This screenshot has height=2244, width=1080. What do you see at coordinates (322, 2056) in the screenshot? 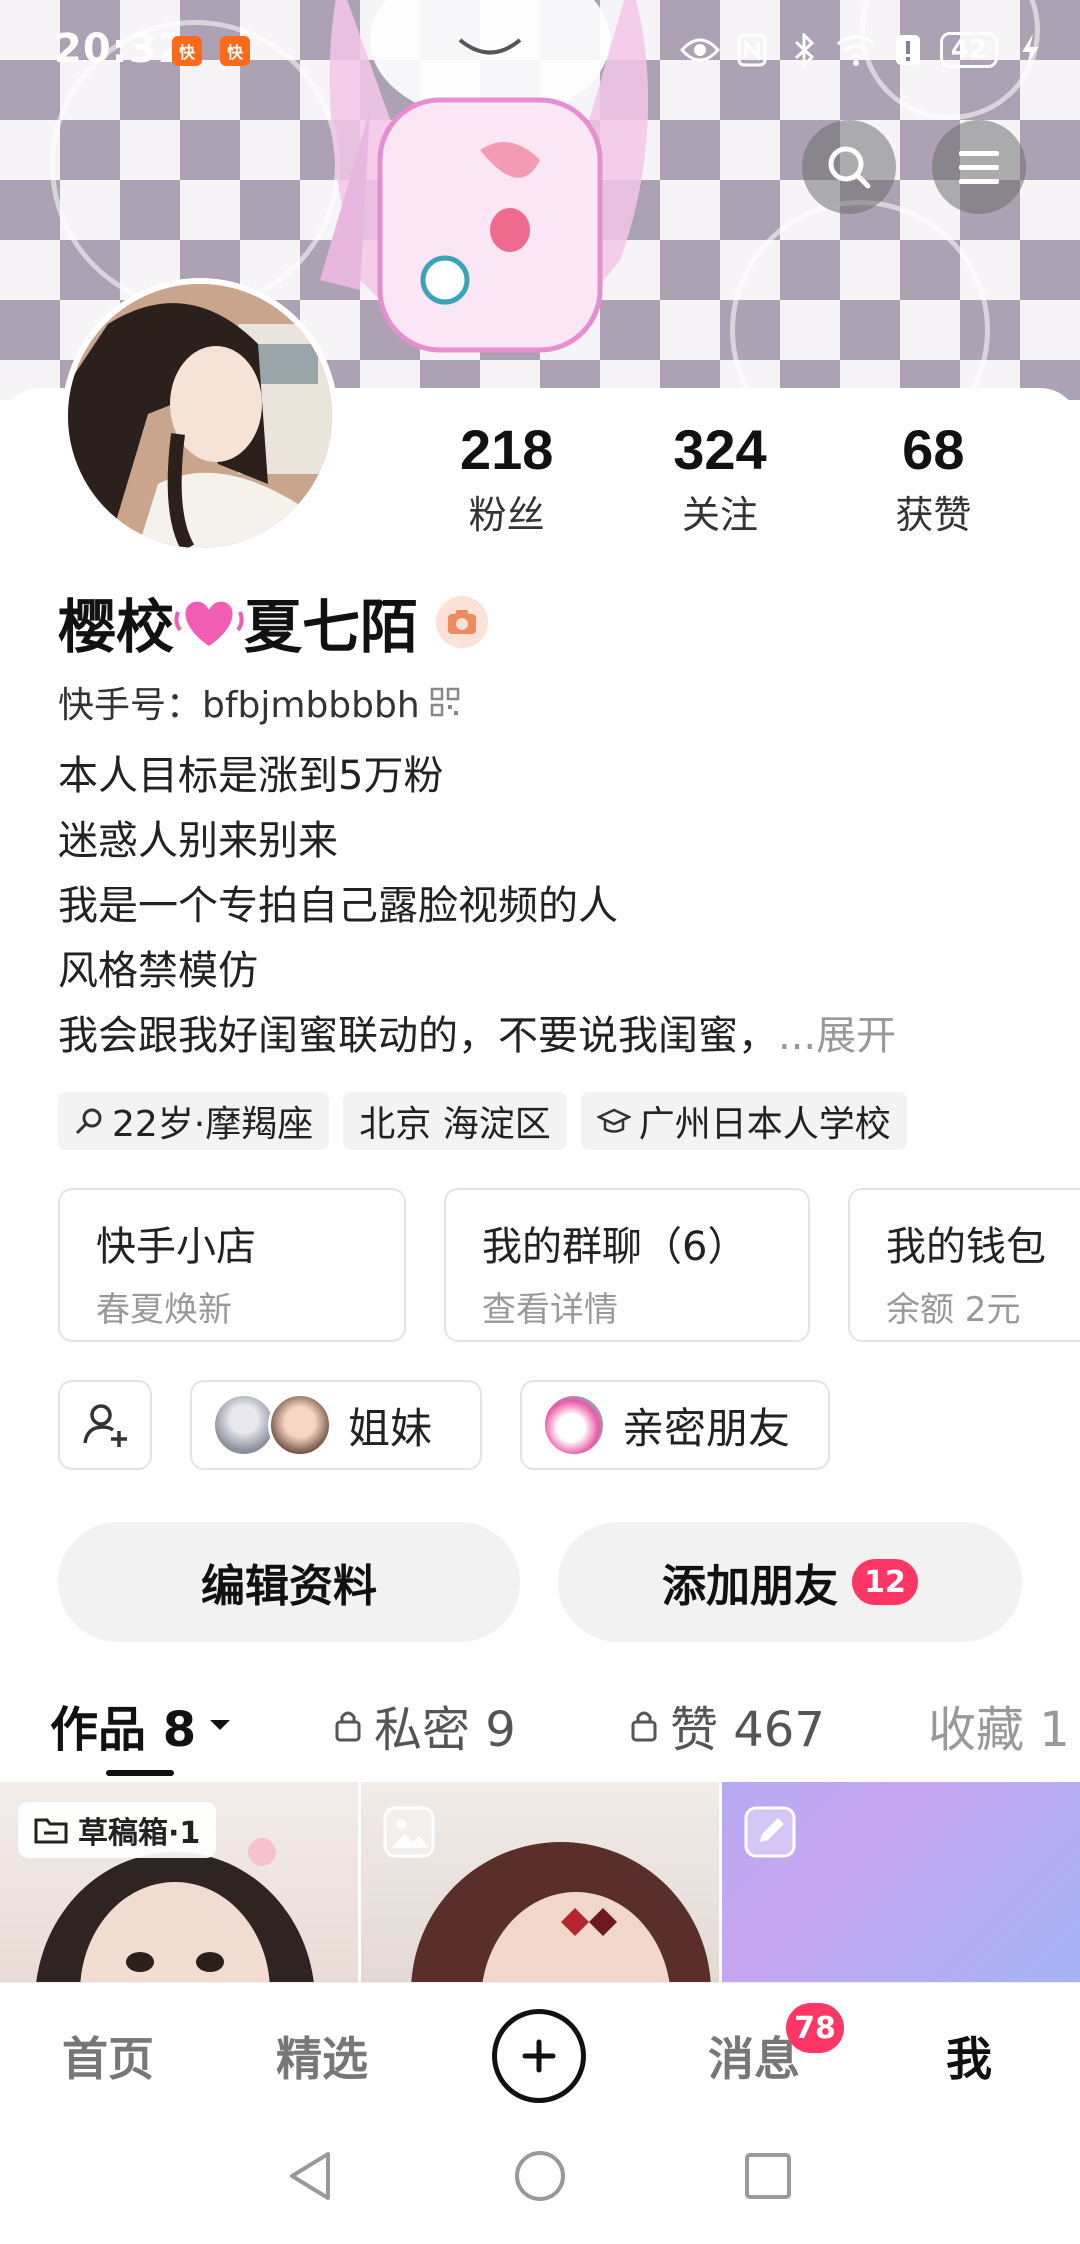
I see `nav-featured: 精选` at bounding box center [322, 2056].